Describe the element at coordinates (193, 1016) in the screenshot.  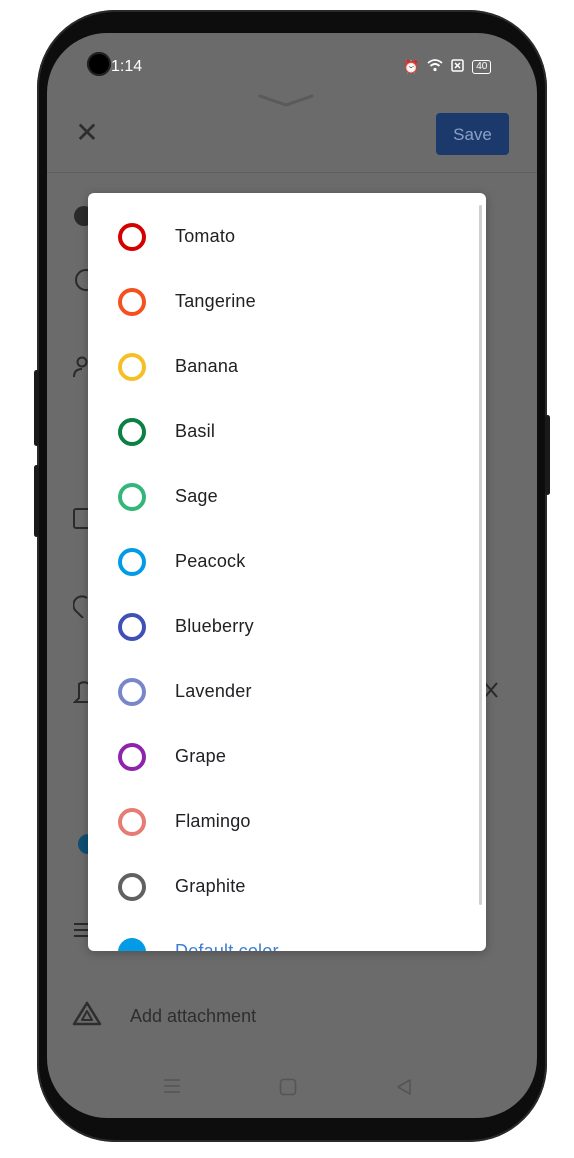
I see `add-attachment-label: Add attachment` at that location.